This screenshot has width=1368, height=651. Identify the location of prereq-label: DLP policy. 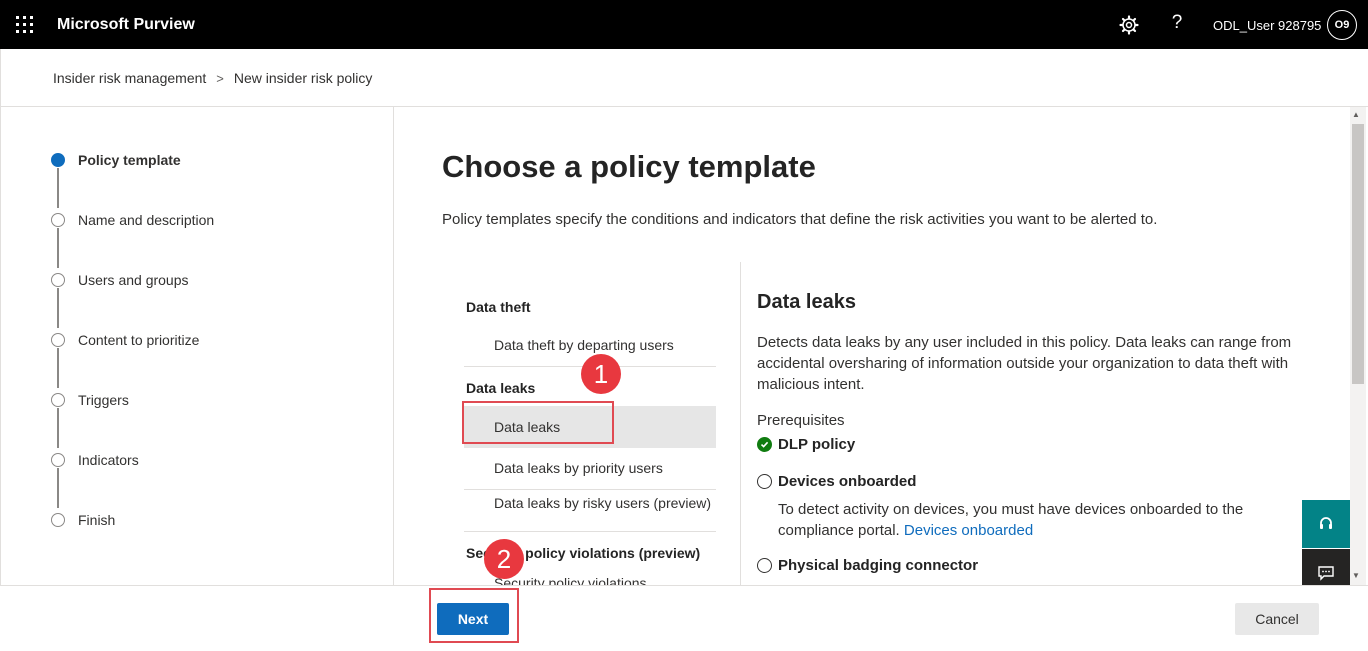
(817, 444).